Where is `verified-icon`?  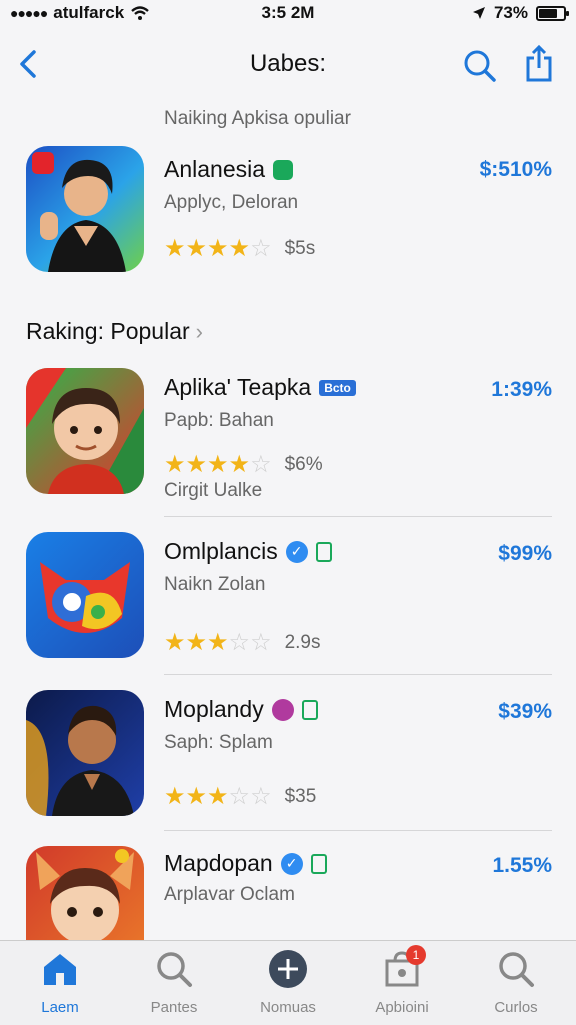 verified-icon is located at coordinates (291, 863).